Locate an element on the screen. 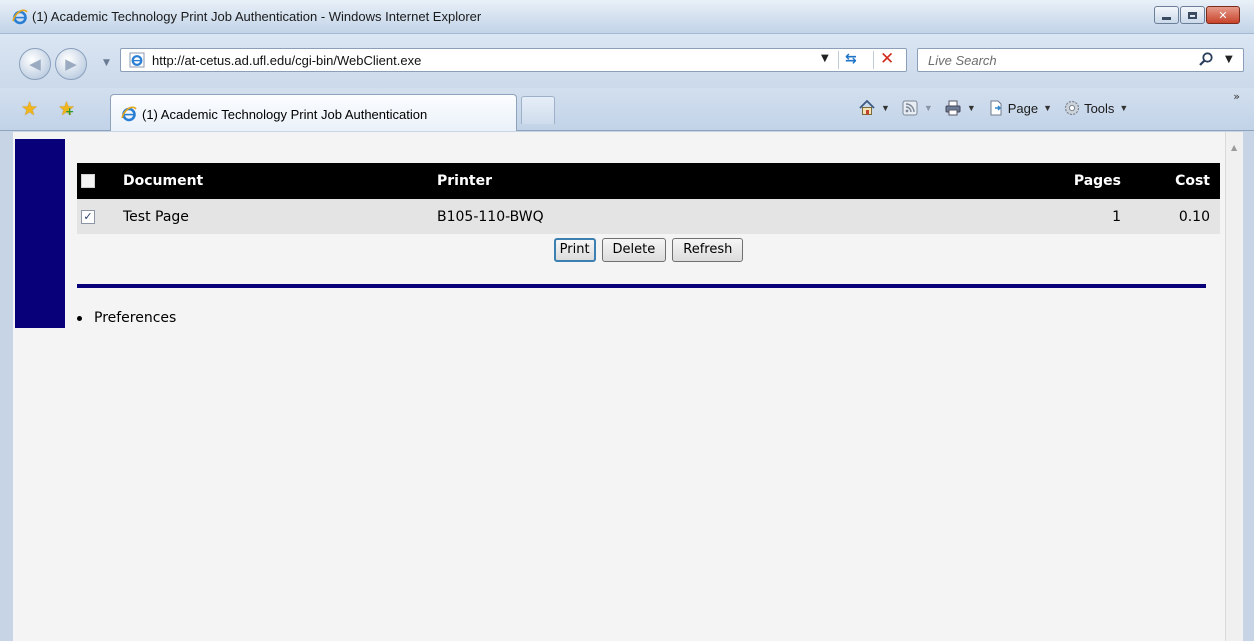 This screenshot has height=641, width=1254. page-icon is located at coordinates (137, 60).